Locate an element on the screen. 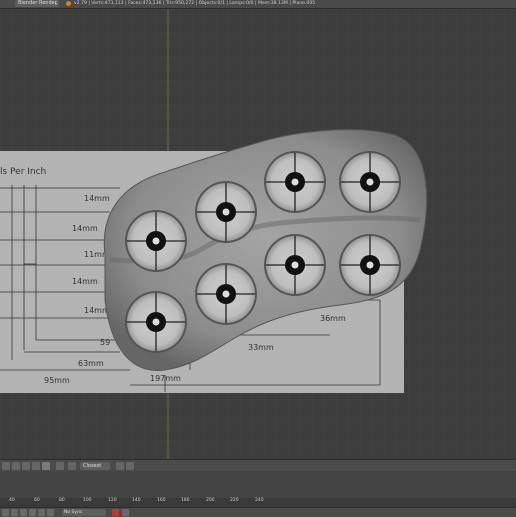  marker-menu-icon is located at coordinates (36, 466).